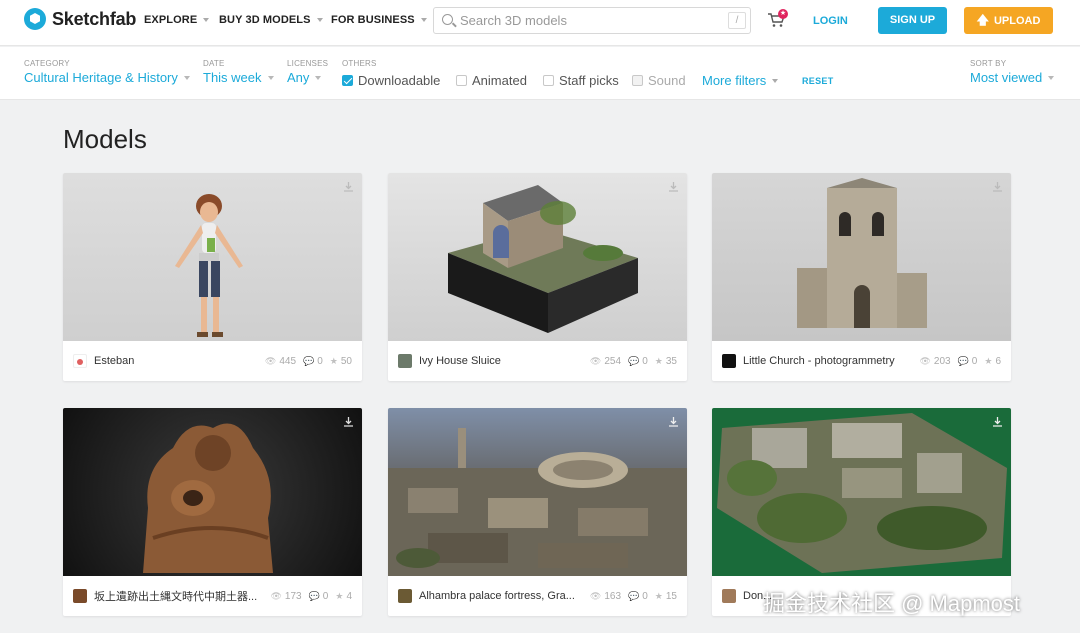 The image size is (1080, 633). What do you see at coordinates (537, 502) in the screenshot?
I see `city-preview-image` at bounding box center [537, 502].